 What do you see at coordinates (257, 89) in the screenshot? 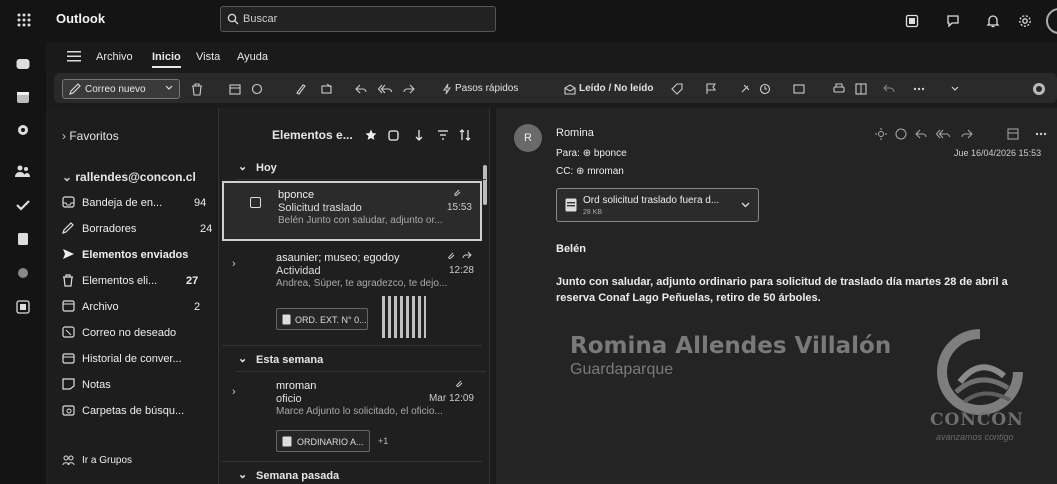
I see `report-icon` at bounding box center [257, 89].